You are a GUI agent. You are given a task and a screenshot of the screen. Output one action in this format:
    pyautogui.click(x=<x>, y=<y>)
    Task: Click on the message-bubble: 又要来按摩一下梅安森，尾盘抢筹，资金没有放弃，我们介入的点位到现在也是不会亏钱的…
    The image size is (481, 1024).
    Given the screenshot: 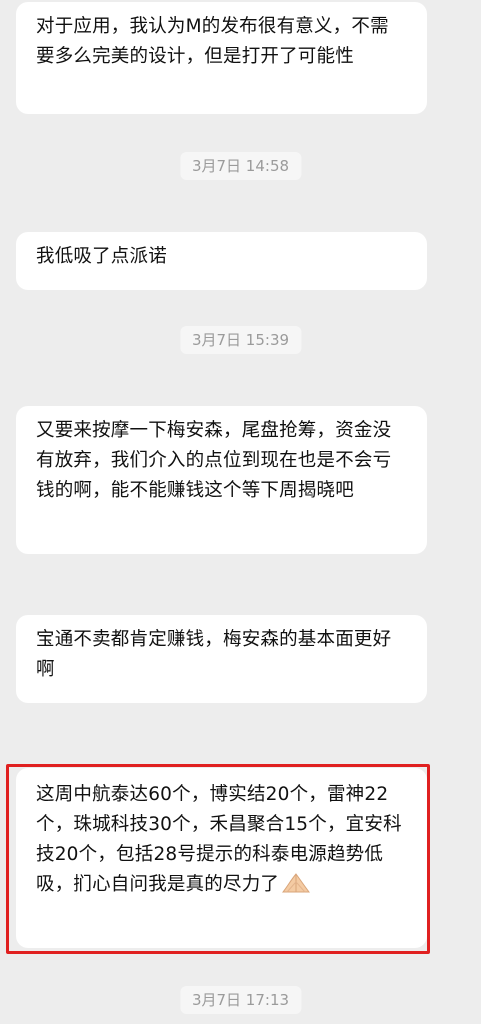 What is the action you would take?
    pyautogui.click(x=221, y=480)
    